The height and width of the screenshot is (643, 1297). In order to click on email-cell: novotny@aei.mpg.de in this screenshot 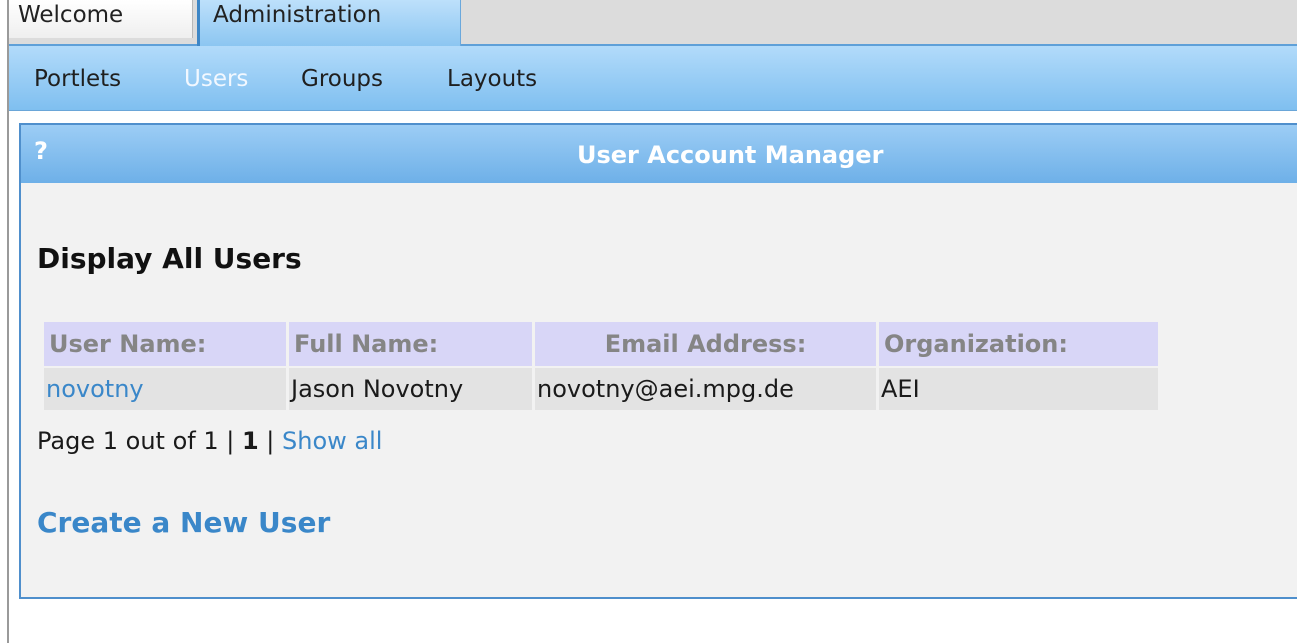, I will do `click(705, 389)`.